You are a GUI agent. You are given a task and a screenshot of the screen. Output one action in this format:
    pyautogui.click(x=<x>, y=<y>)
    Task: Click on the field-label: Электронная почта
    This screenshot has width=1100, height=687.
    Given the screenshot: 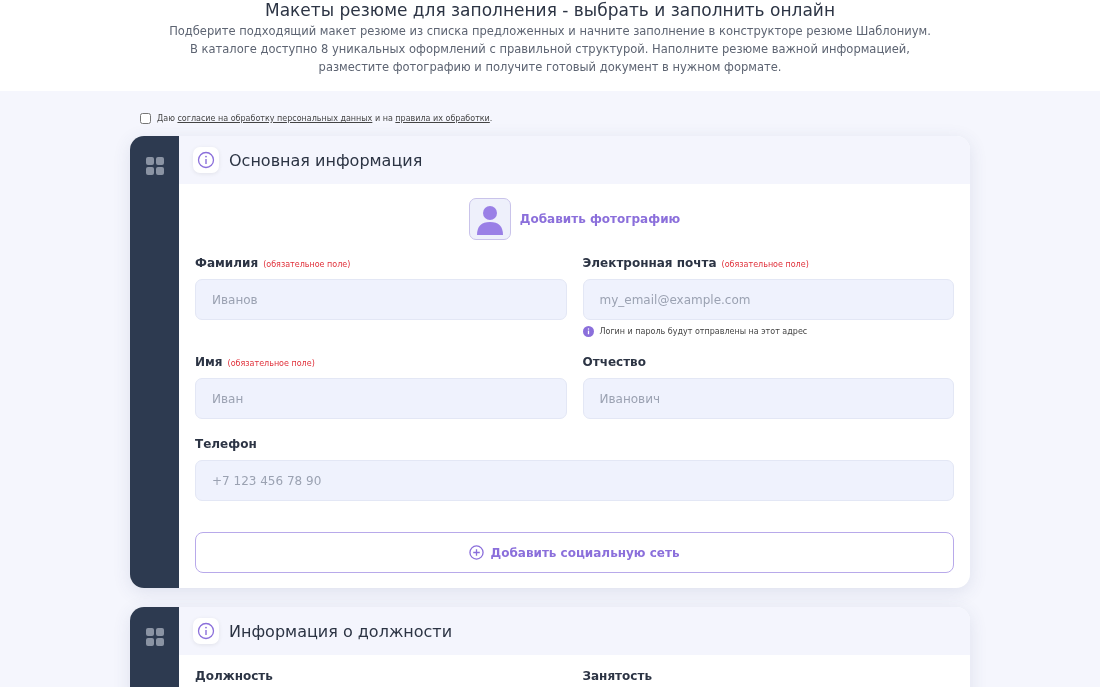 What is the action you would take?
    pyautogui.click(x=649, y=263)
    